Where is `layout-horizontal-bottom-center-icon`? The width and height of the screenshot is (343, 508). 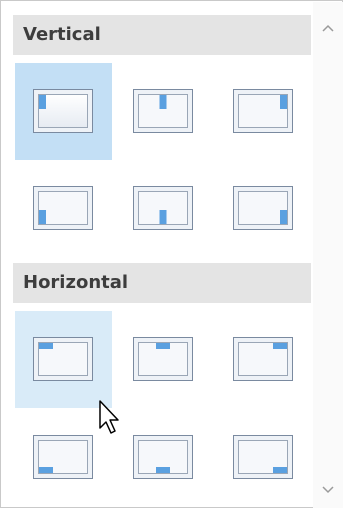
layout-horizontal-bottom-center-icon is located at coordinates (163, 457).